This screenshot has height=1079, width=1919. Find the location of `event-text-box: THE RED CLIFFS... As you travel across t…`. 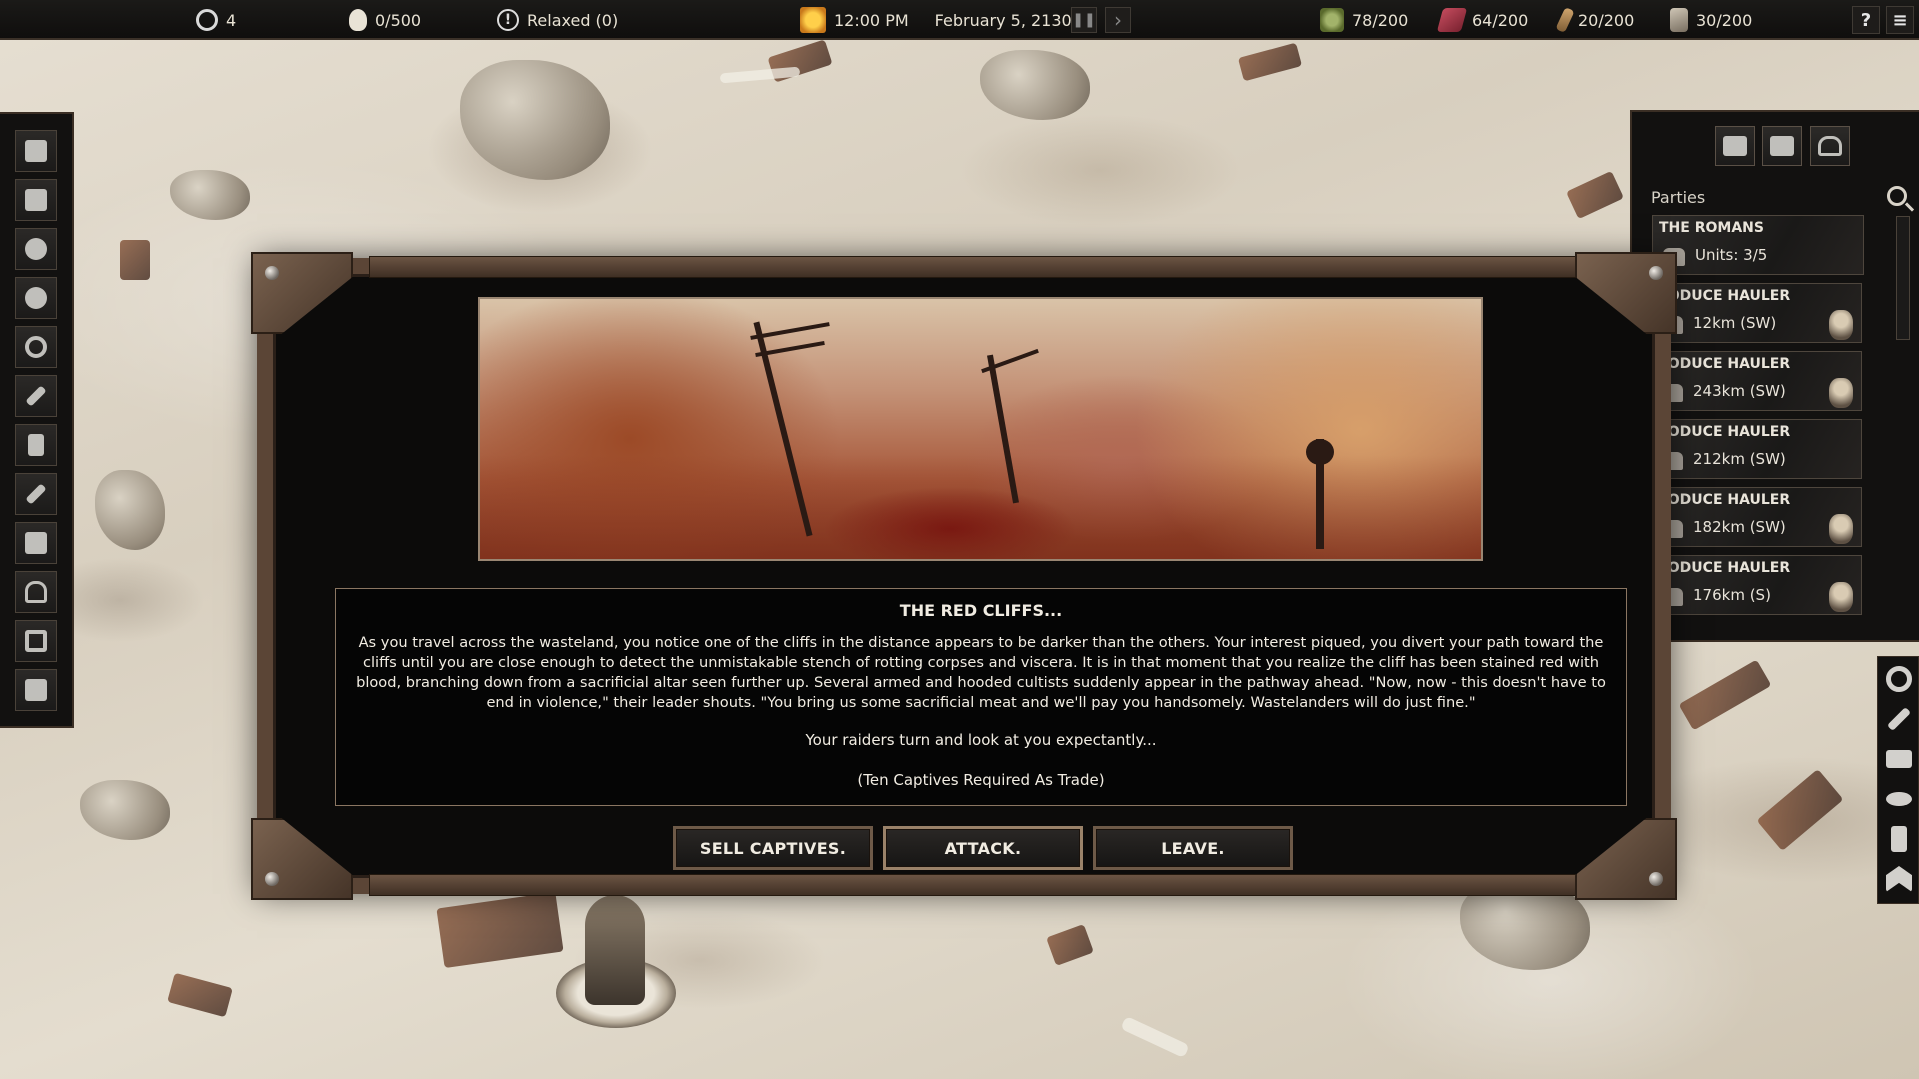

event-text-box: THE RED CLIFFS... As you travel across t… is located at coordinates (981, 697).